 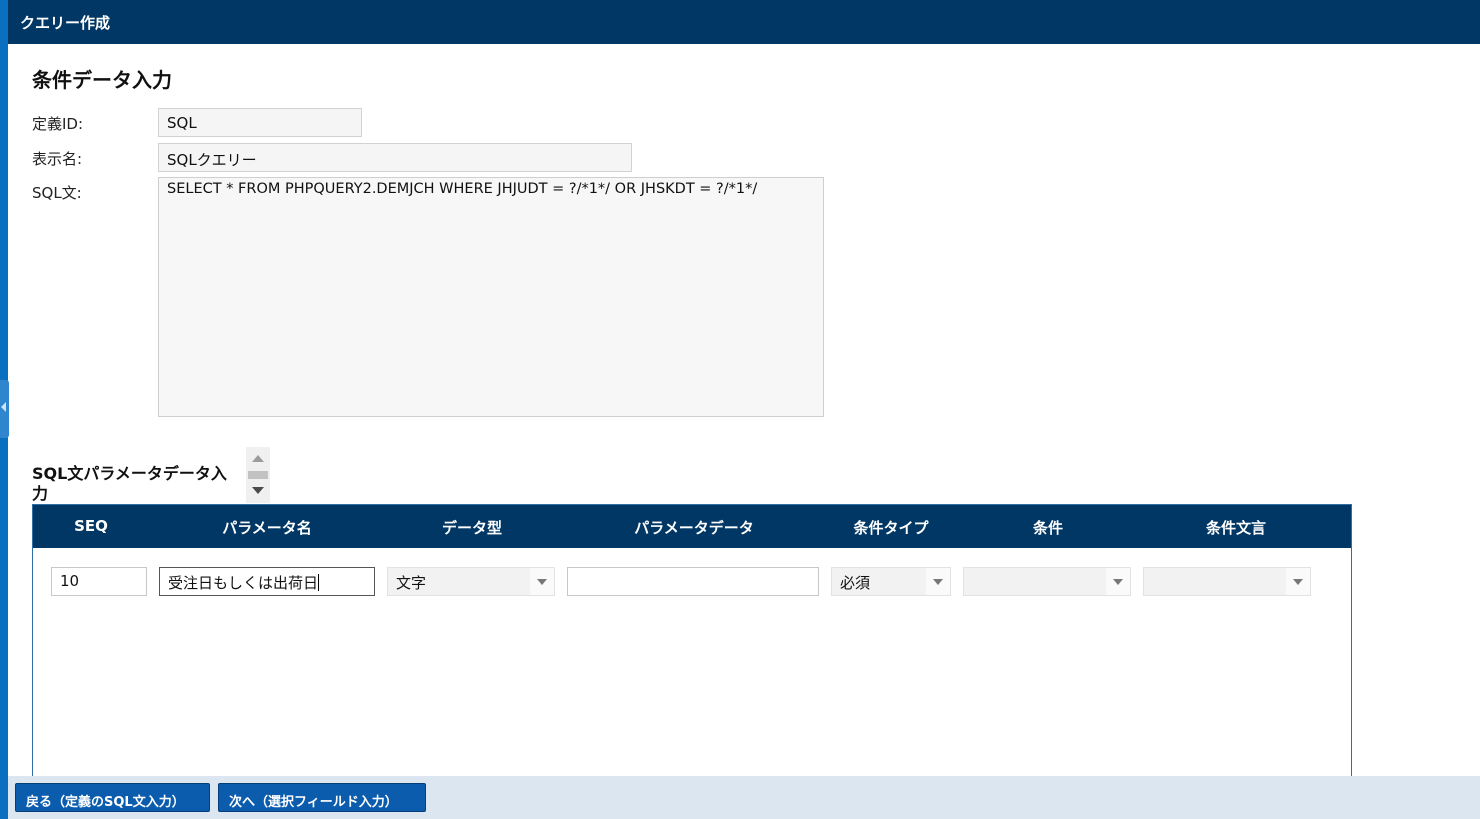 I want to click on data-type-select: 文字, so click(x=471, y=581).